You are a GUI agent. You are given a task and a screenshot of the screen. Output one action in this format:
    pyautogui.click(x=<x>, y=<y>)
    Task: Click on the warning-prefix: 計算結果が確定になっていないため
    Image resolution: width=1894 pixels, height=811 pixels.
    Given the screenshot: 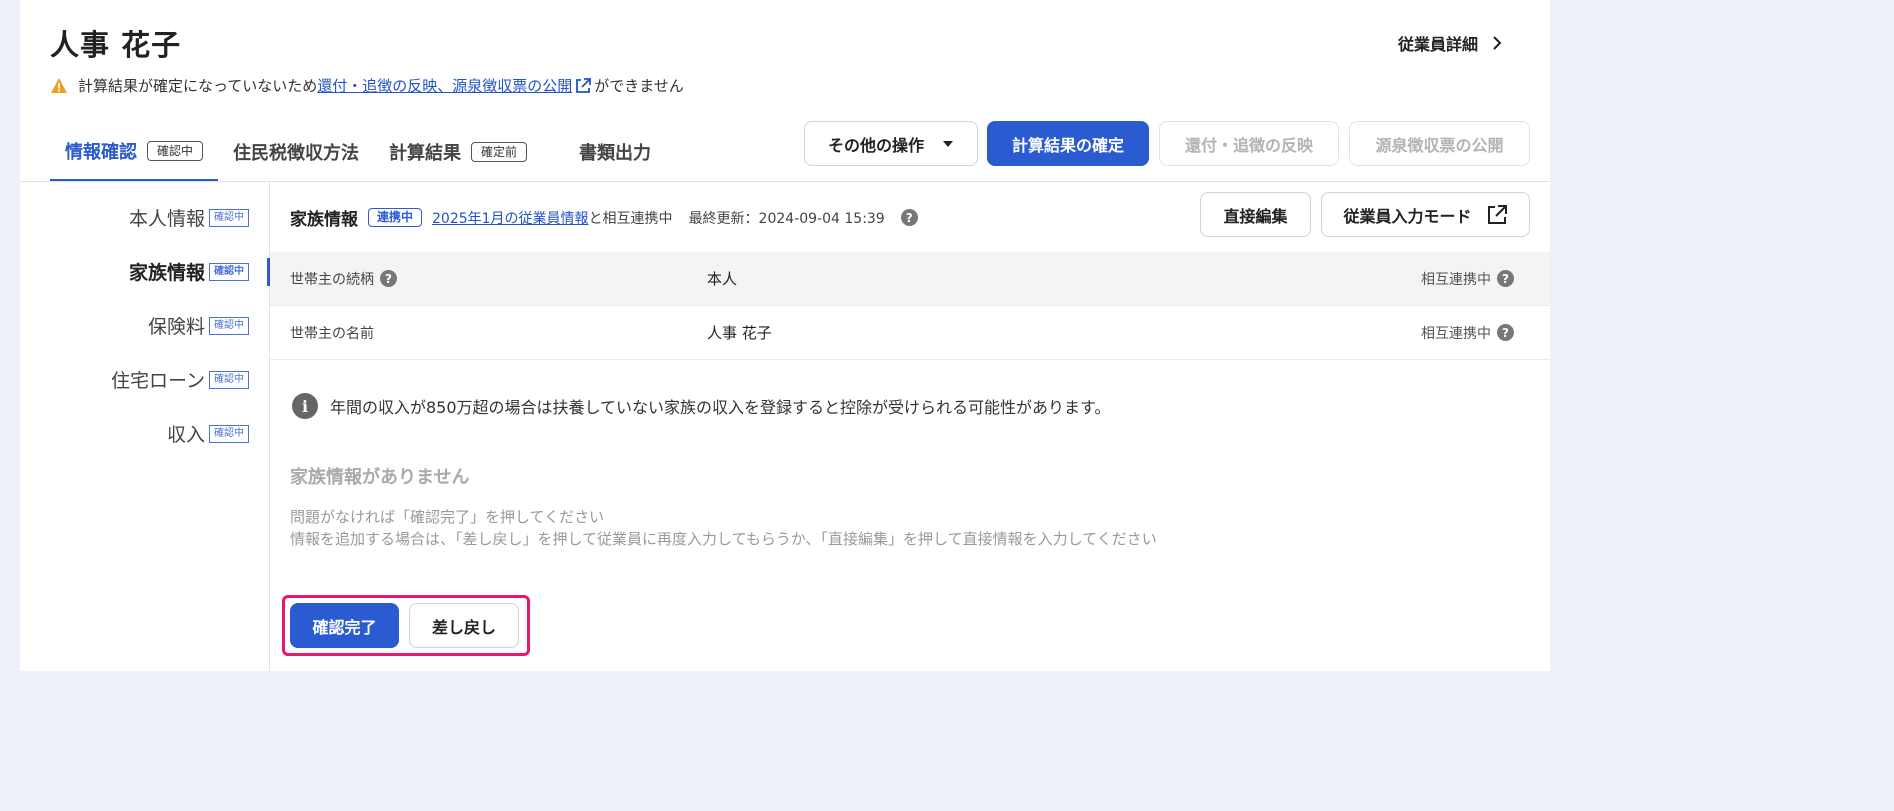 What is the action you would take?
    pyautogui.click(x=198, y=86)
    